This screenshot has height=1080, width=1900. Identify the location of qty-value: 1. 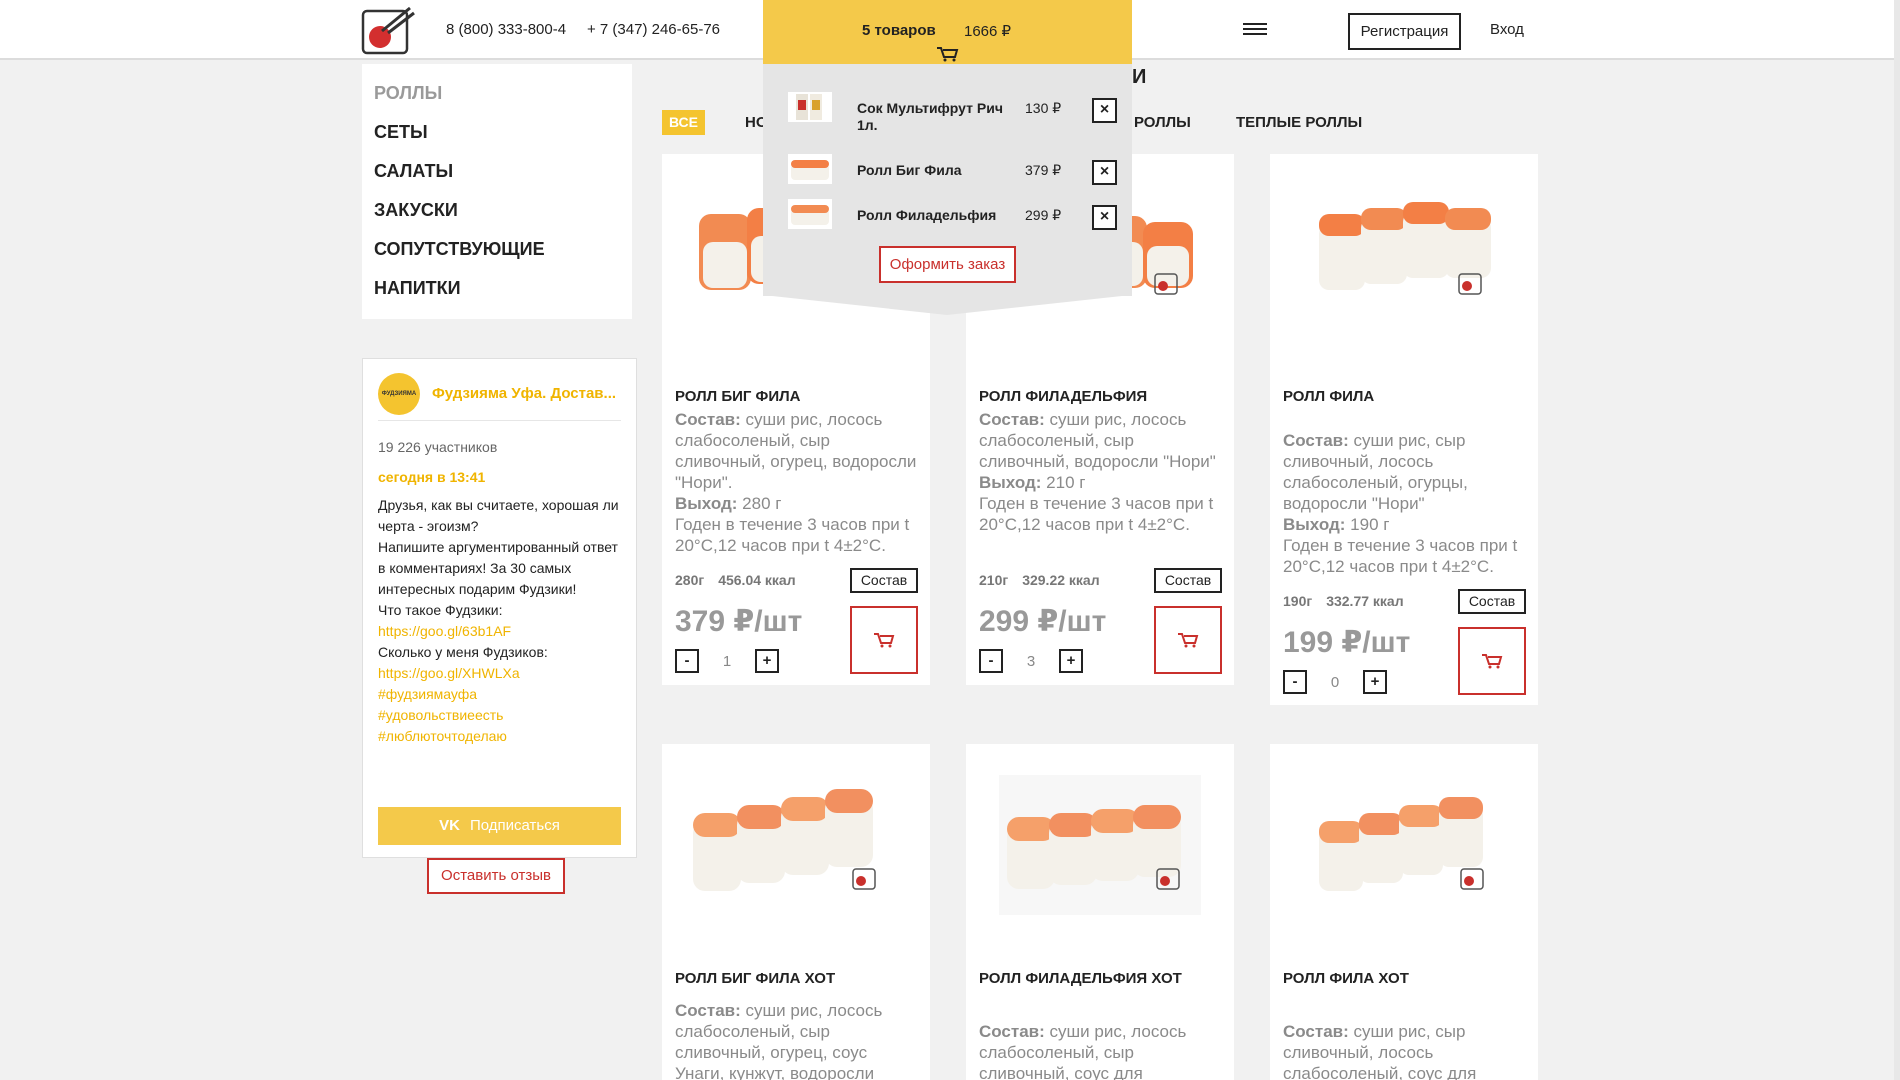
(727, 661).